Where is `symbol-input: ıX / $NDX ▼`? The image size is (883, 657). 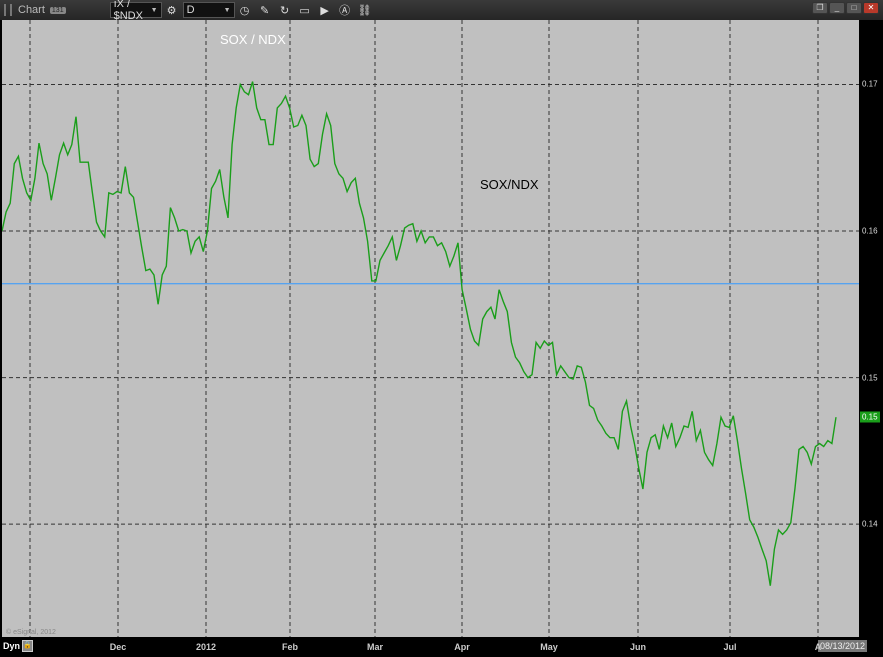 symbol-input: ıX / $NDX ▼ is located at coordinates (135, 11).